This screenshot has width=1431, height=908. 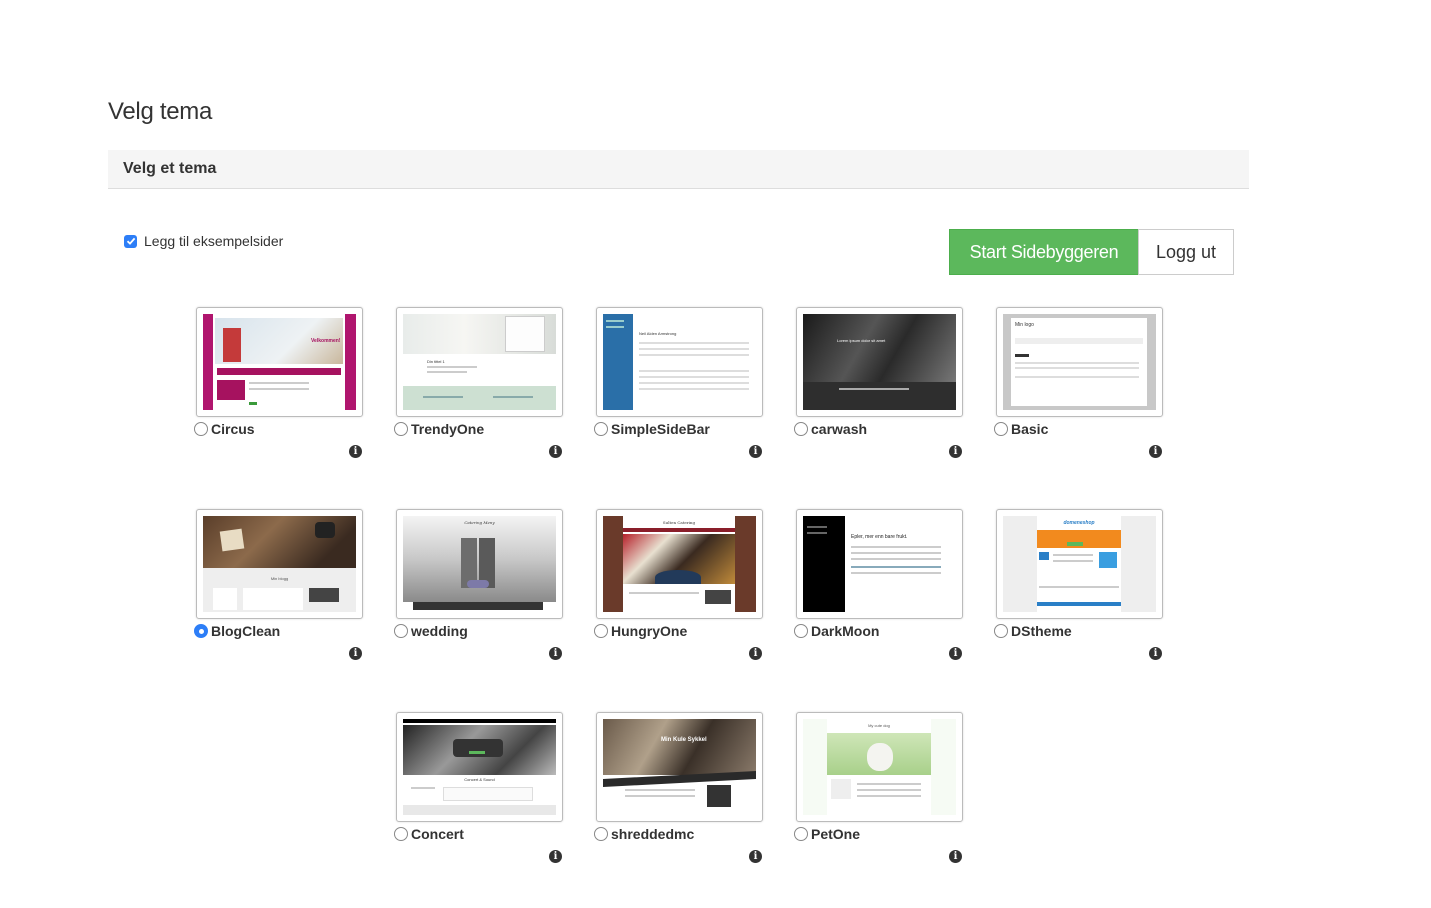 I want to click on theme-preview-basic: Min logo, so click(x=1079, y=362).